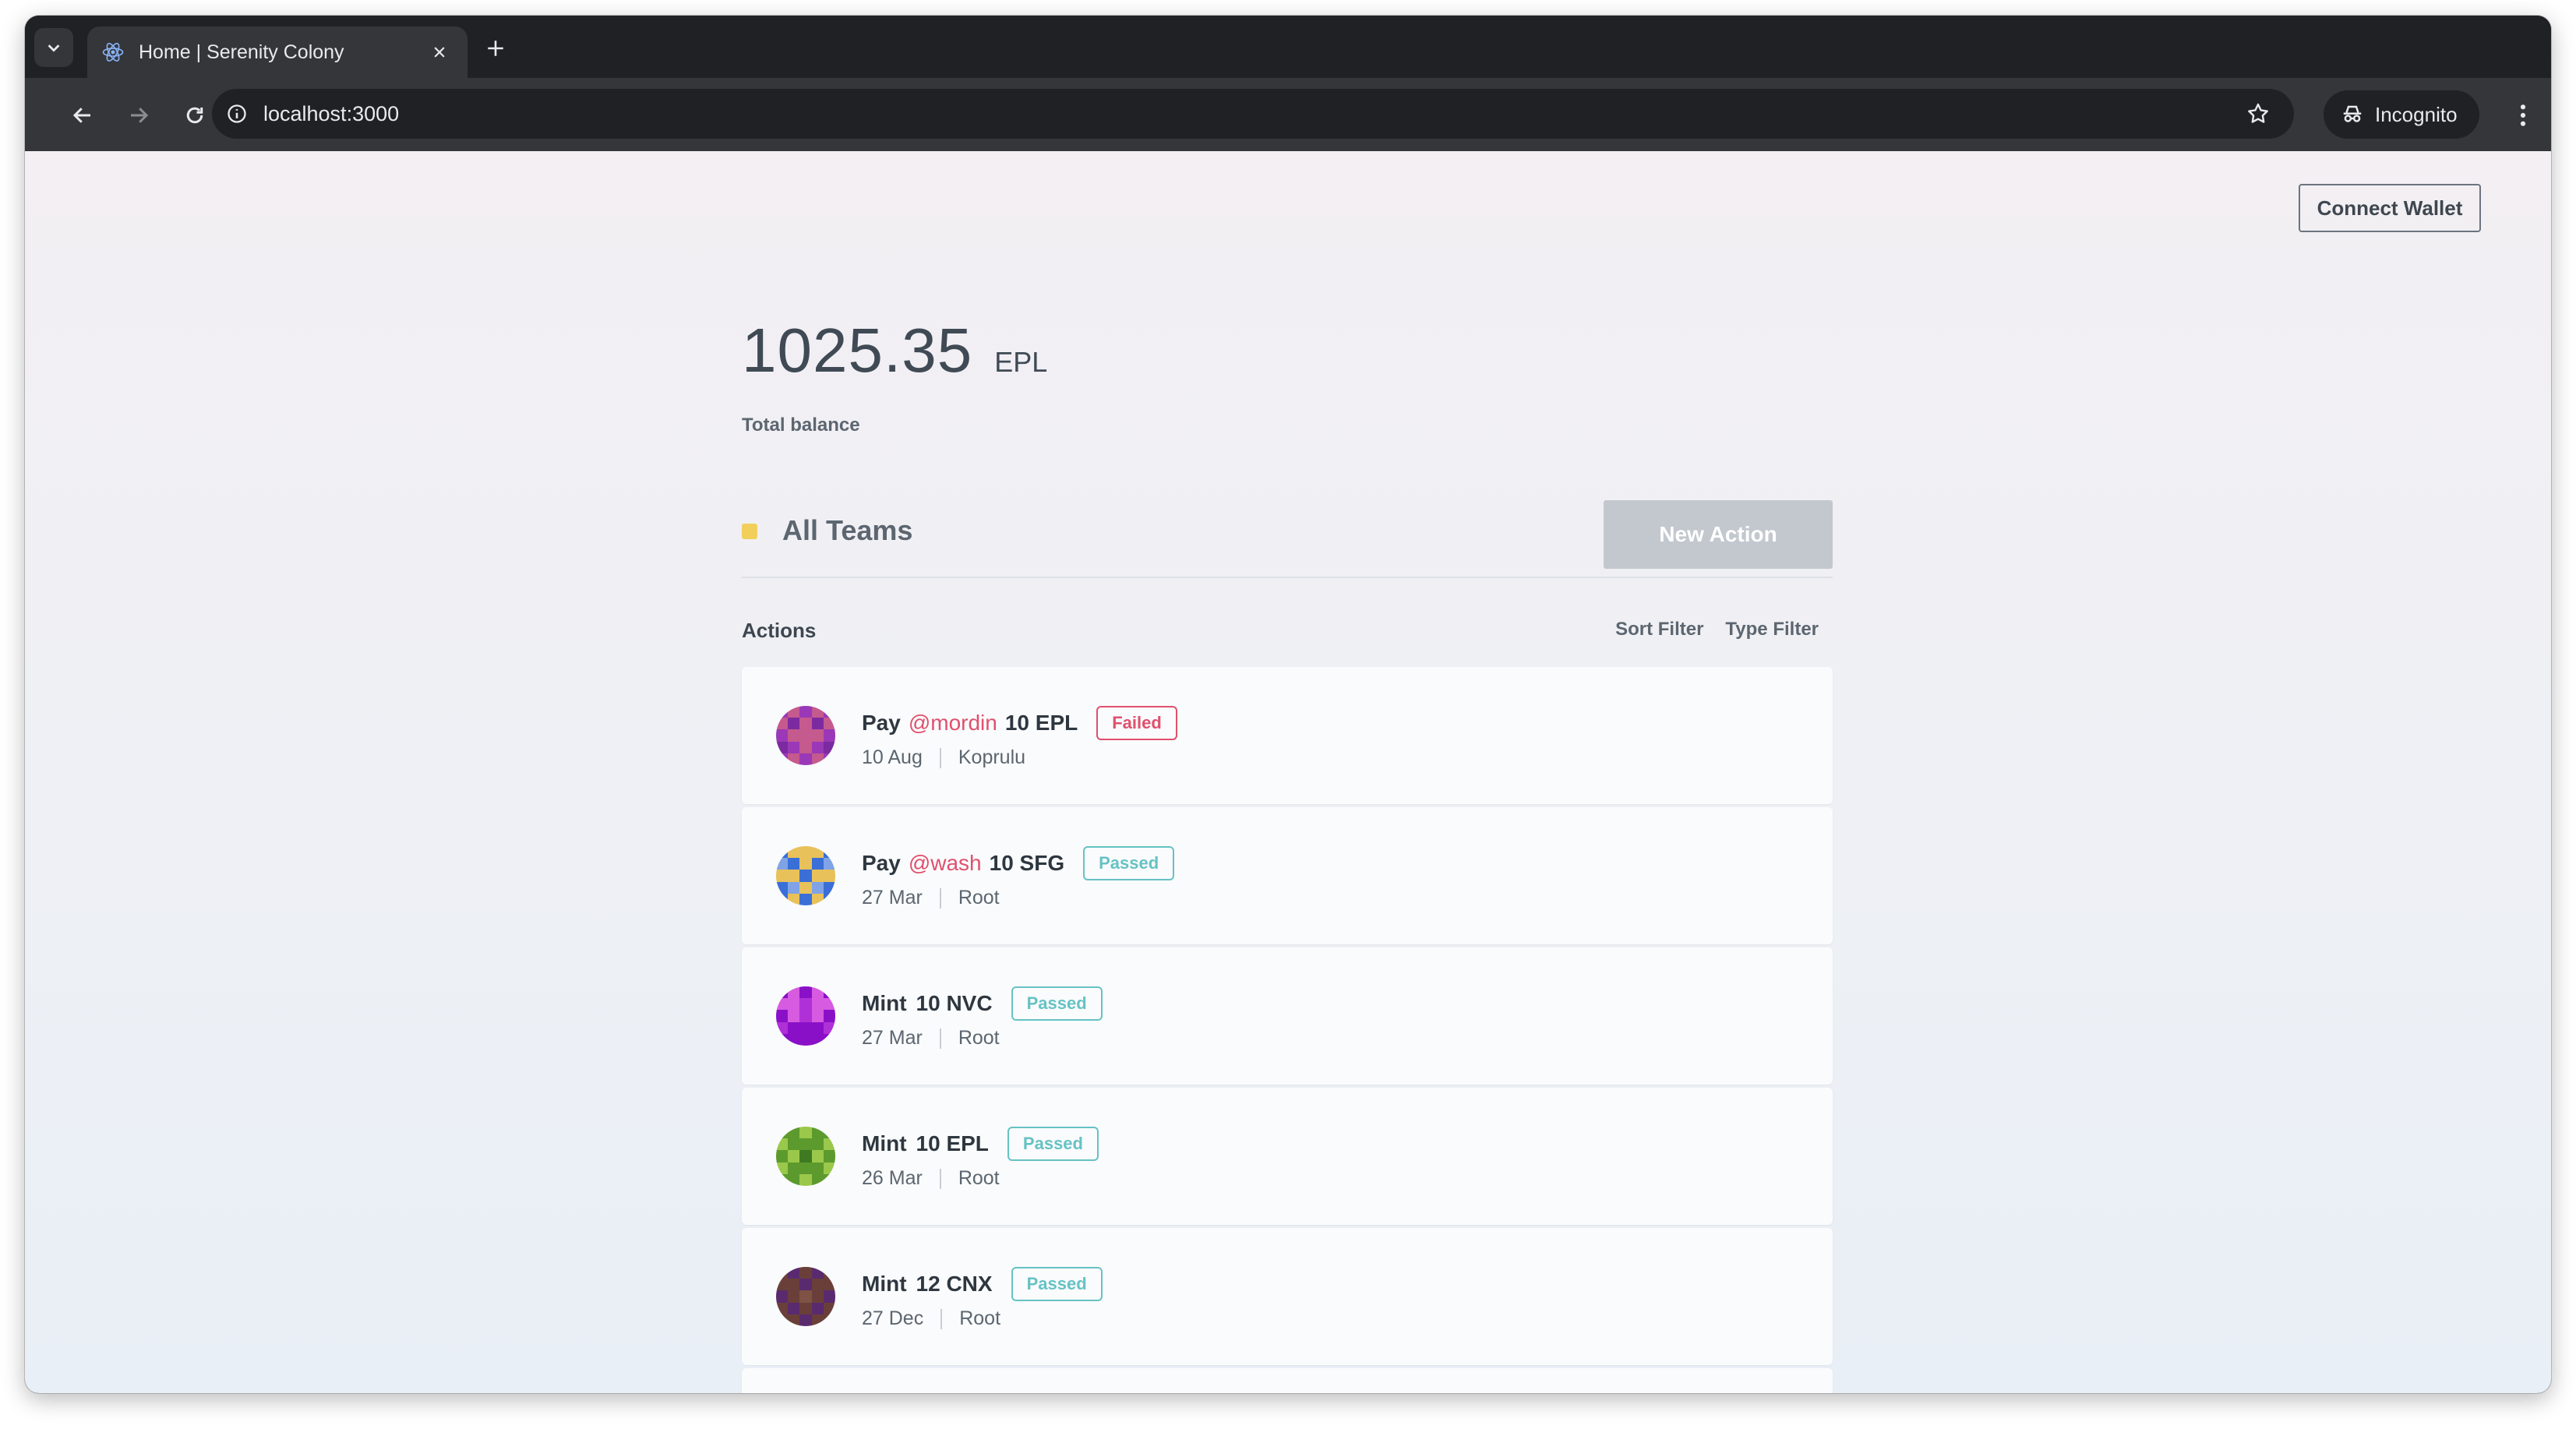 This screenshot has width=2576, height=1443. What do you see at coordinates (1659, 629) in the screenshot?
I see `sort-filter: Sort Filter` at bounding box center [1659, 629].